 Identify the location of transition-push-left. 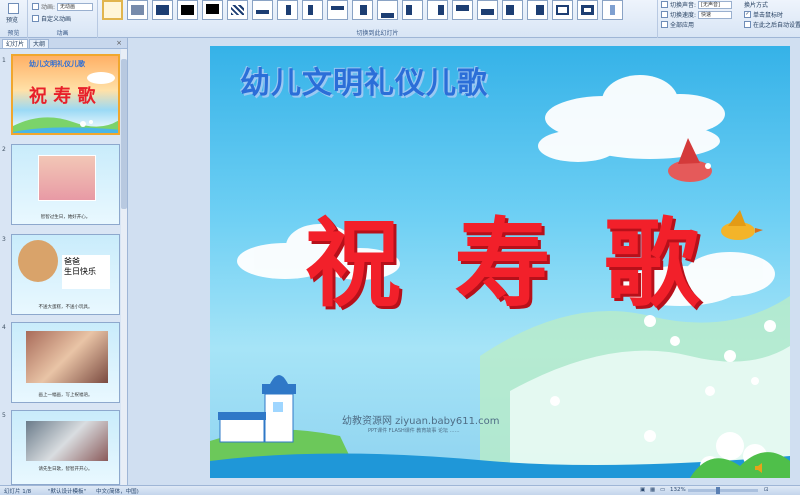
(512, 10).